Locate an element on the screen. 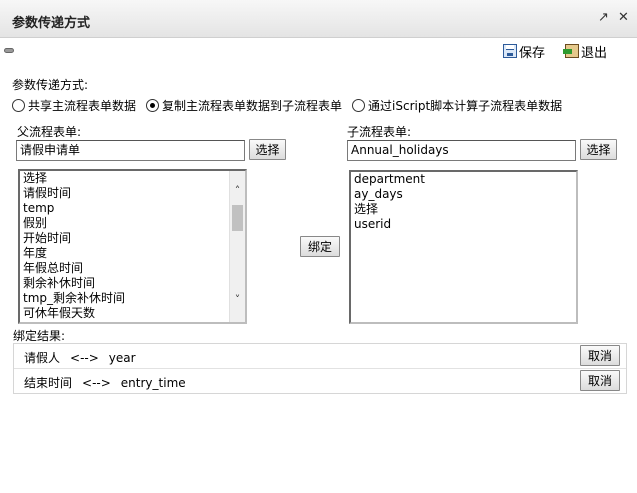 The height and width of the screenshot is (493, 637). list-item: 假别 is located at coordinates (132, 223).